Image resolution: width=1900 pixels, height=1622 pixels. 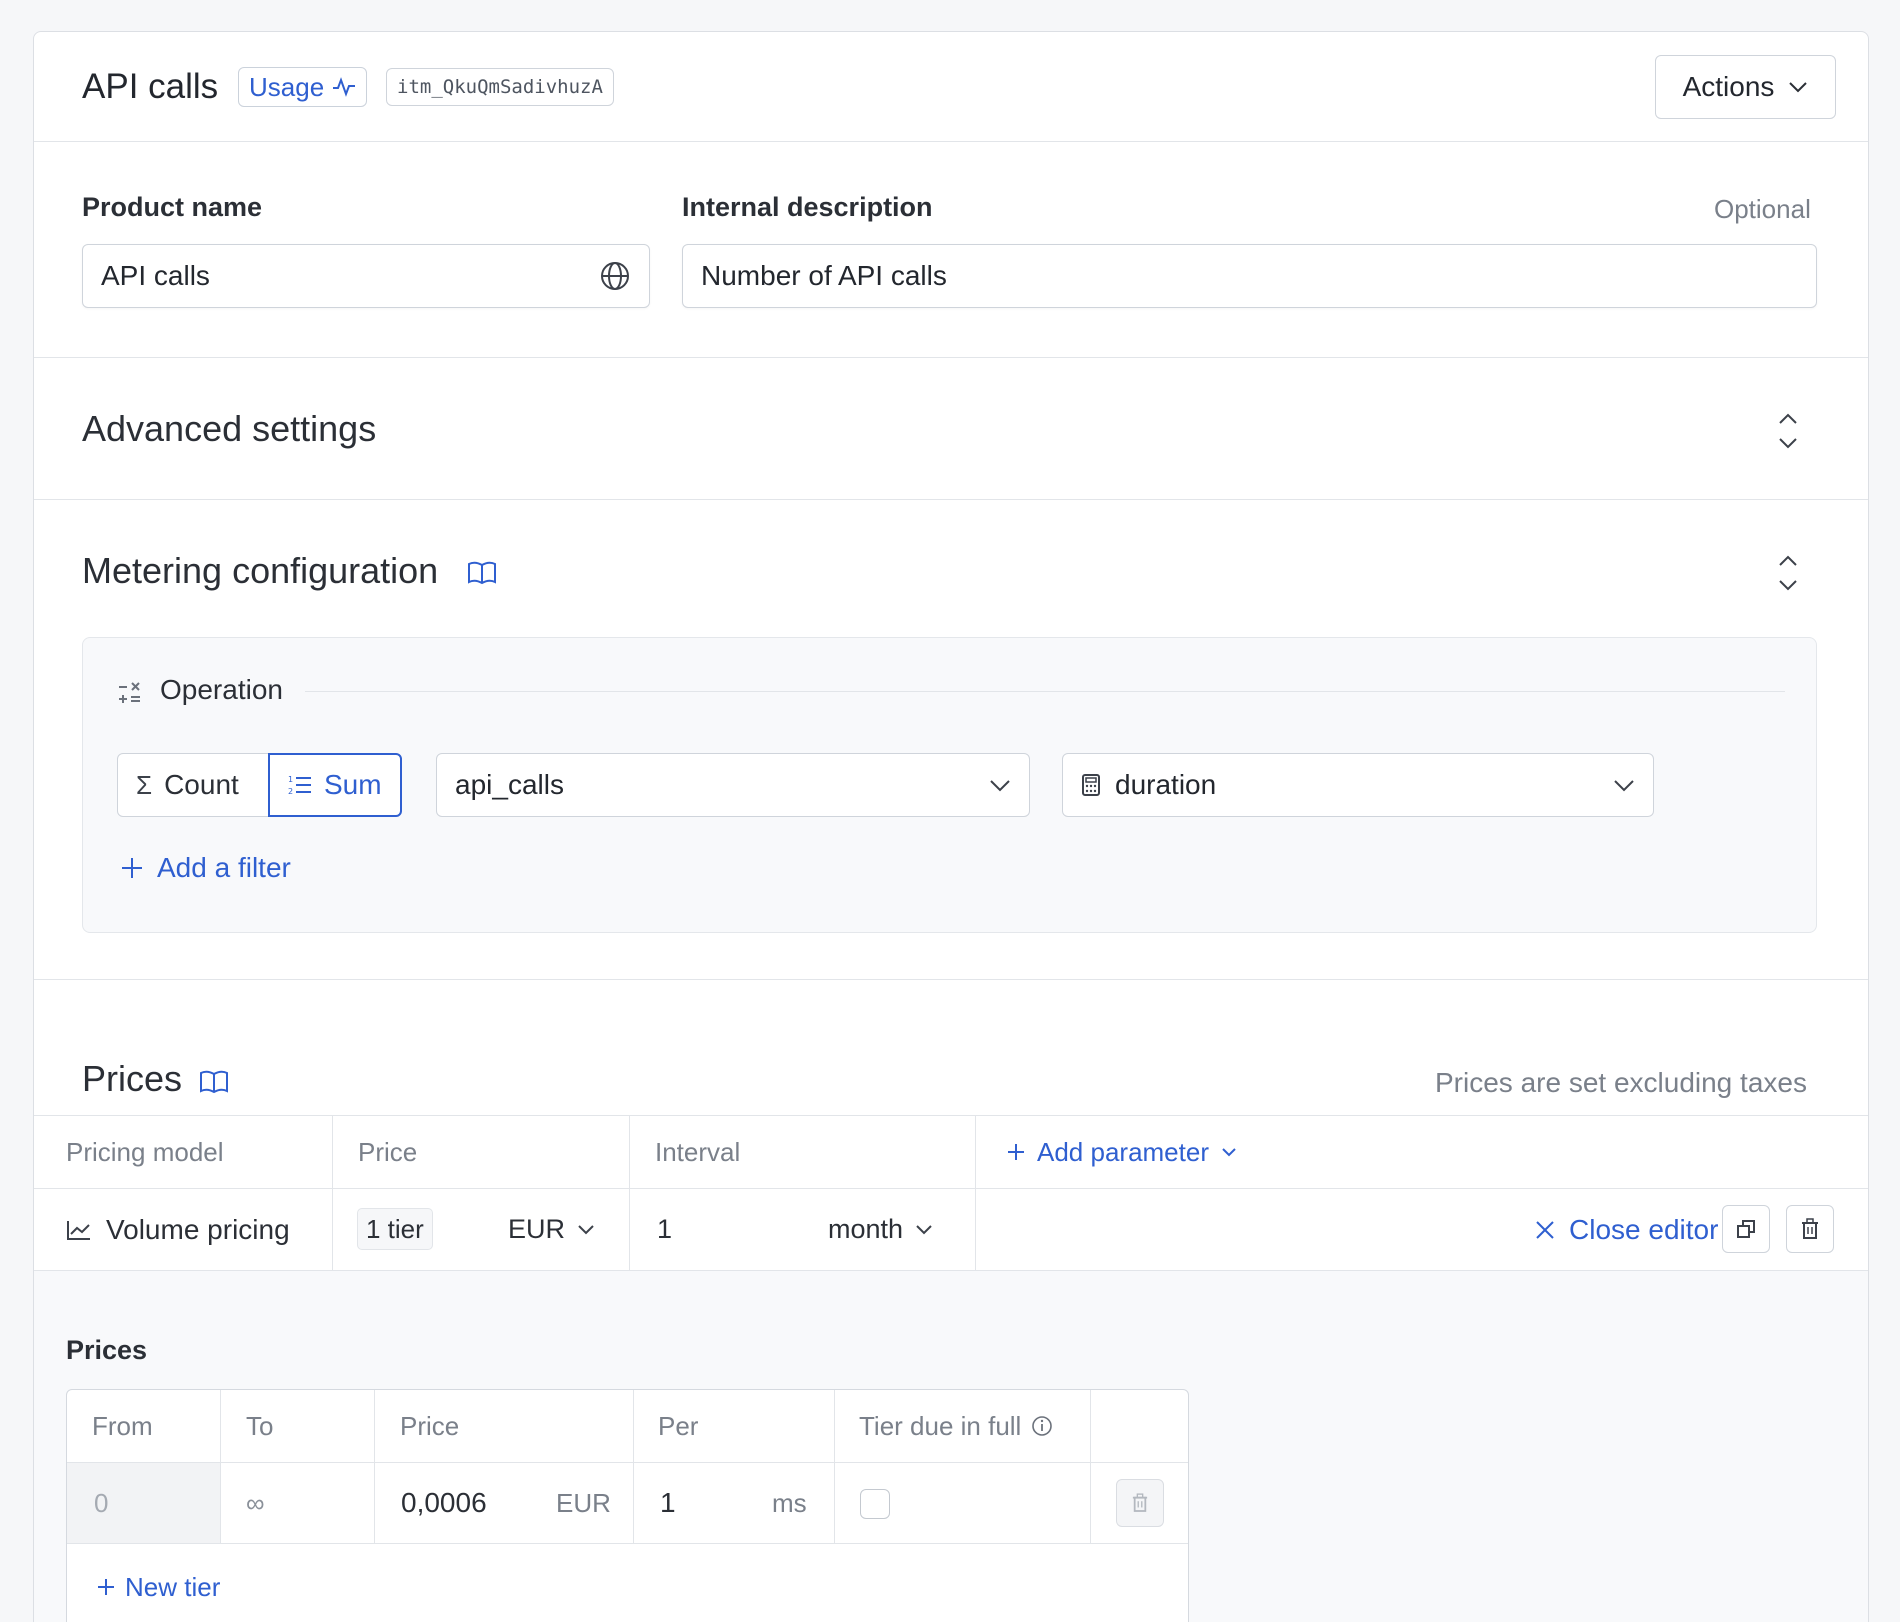 What do you see at coordinates (260, 1425) in the screenshot?
I see `tier-column-to: To` at bounding box center [260, 1425].